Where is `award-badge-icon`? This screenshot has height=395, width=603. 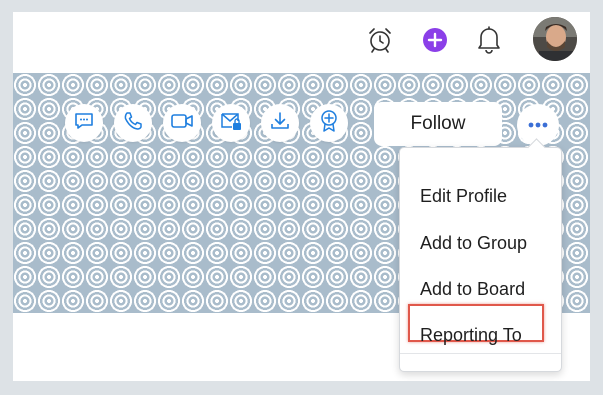 award-badge-icon is located at coordinates (329, 123).